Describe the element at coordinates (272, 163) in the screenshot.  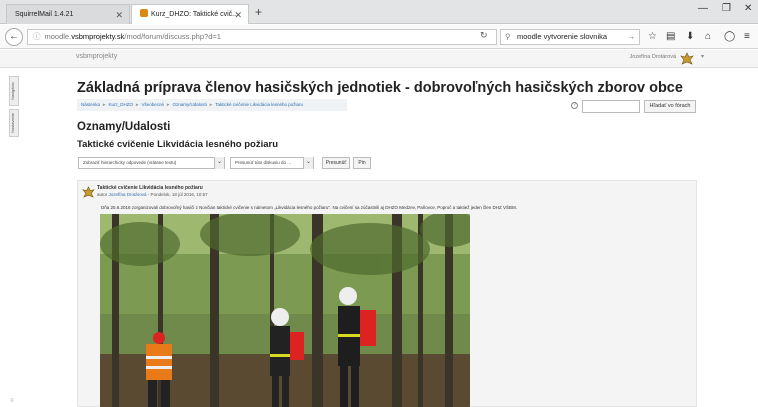
I see `move-discussion-select: Presunúť túto diskusiu do ... ⌄` at that location.